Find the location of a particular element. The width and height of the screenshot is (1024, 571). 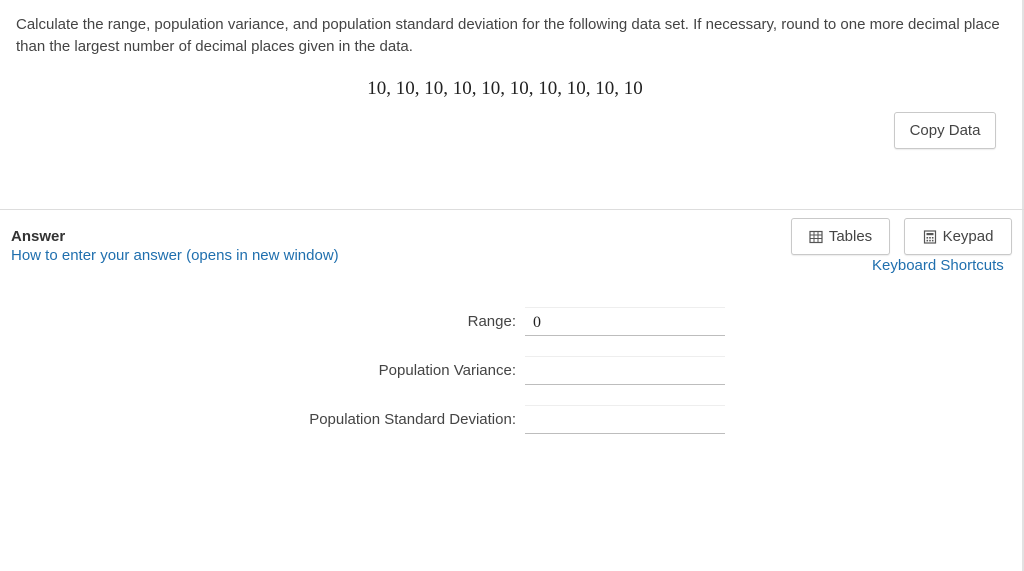

copy-data-button: Copy Data is located at coordinates (945, 130).